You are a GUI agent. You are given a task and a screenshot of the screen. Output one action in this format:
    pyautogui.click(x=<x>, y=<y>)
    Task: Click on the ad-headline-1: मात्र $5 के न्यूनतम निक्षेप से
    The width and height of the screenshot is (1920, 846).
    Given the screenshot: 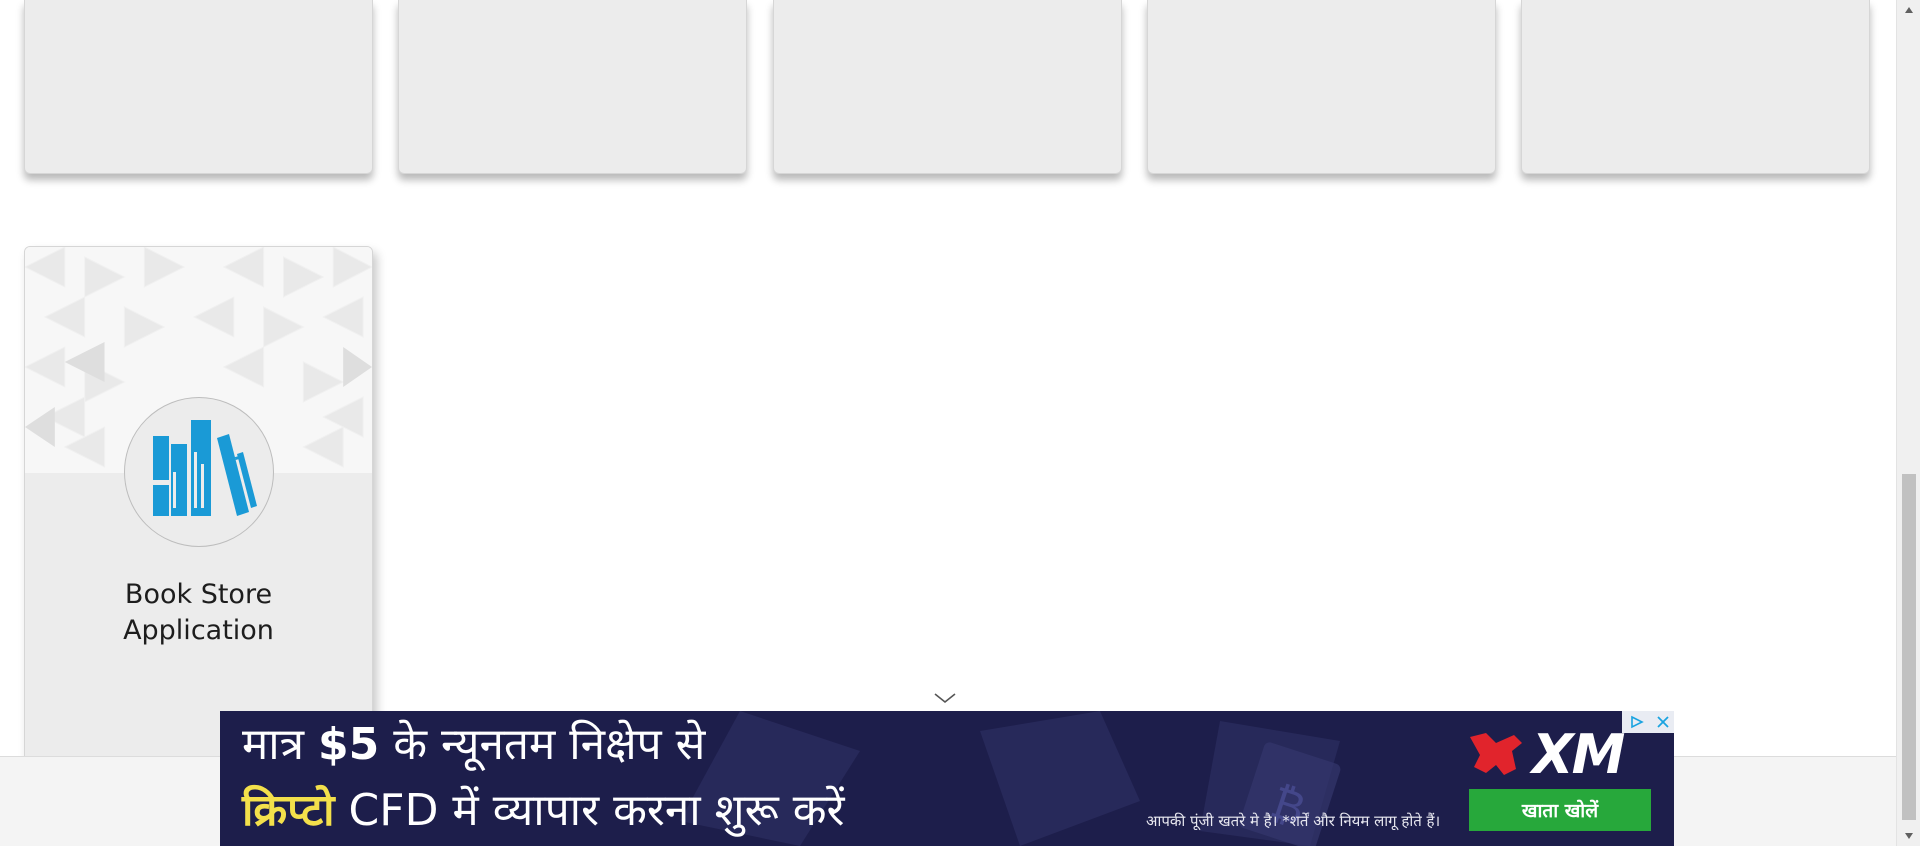 What is the action you would take?
    pyautogui.click(x=473, y=745)
    